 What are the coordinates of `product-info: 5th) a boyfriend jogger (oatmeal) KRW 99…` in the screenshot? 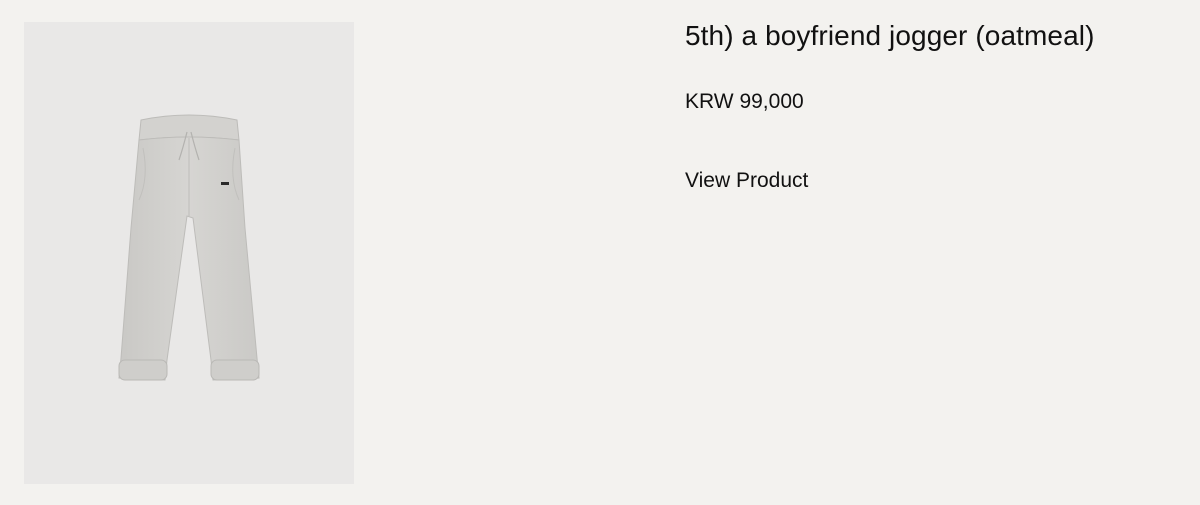 It's located at (935, 106).